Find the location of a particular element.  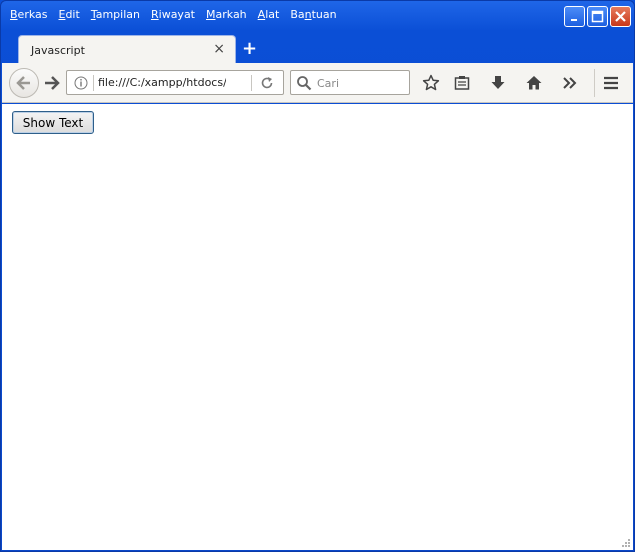

tab-title: Javascript is located at coordinates (58, 50).